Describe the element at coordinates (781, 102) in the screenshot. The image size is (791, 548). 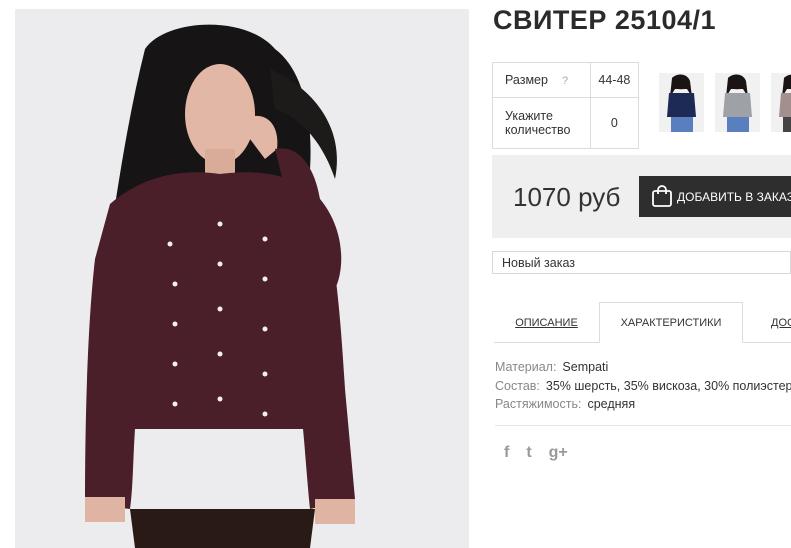
I see `thumbnail-other` at that location.